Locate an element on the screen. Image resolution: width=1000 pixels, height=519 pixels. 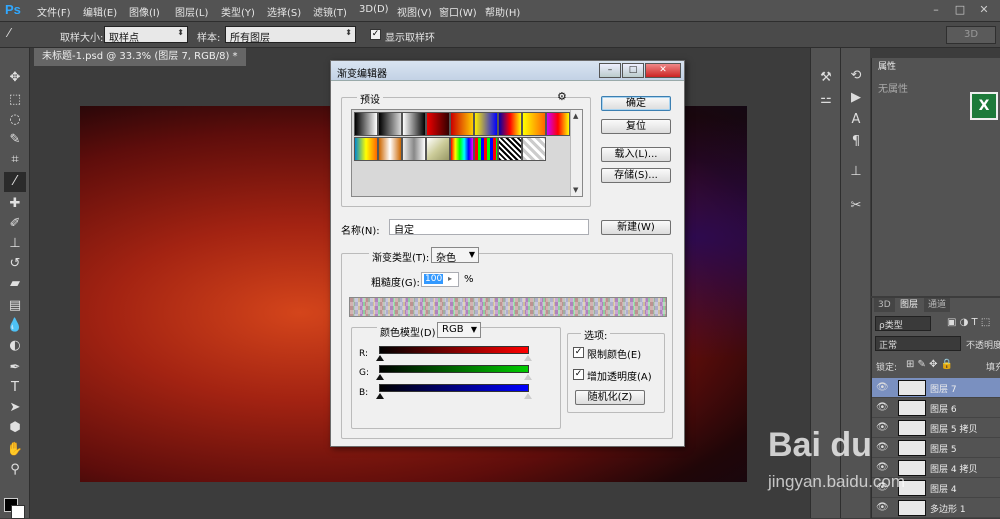
sample-size-select: 取样点 ⬍ is located at coordinates (146, 34).